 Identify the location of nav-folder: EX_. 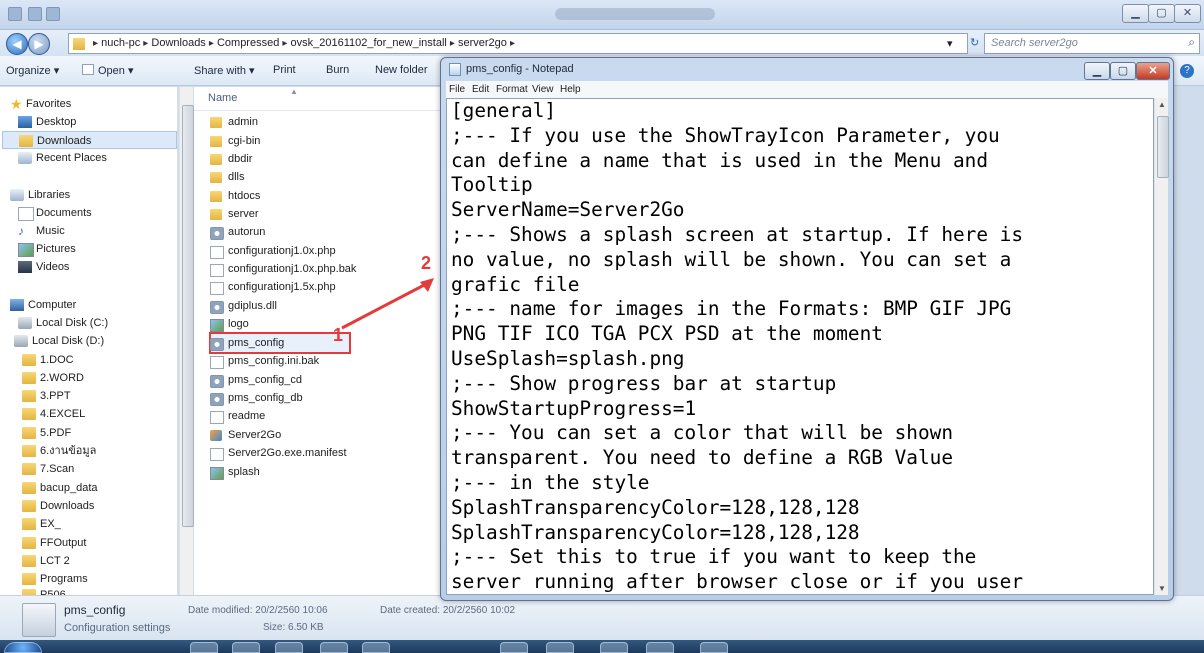
(89, 524).